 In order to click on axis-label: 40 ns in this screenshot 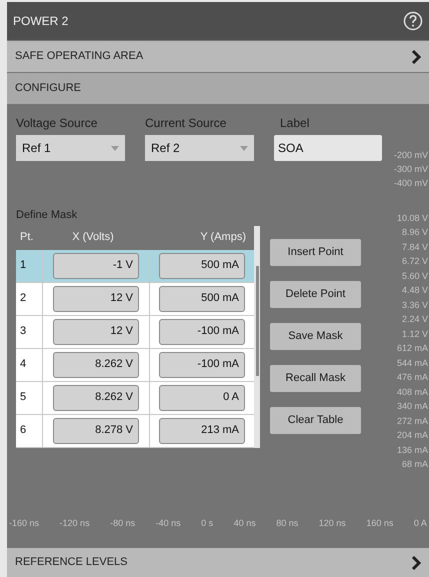, I will do `click(245, 523)`.